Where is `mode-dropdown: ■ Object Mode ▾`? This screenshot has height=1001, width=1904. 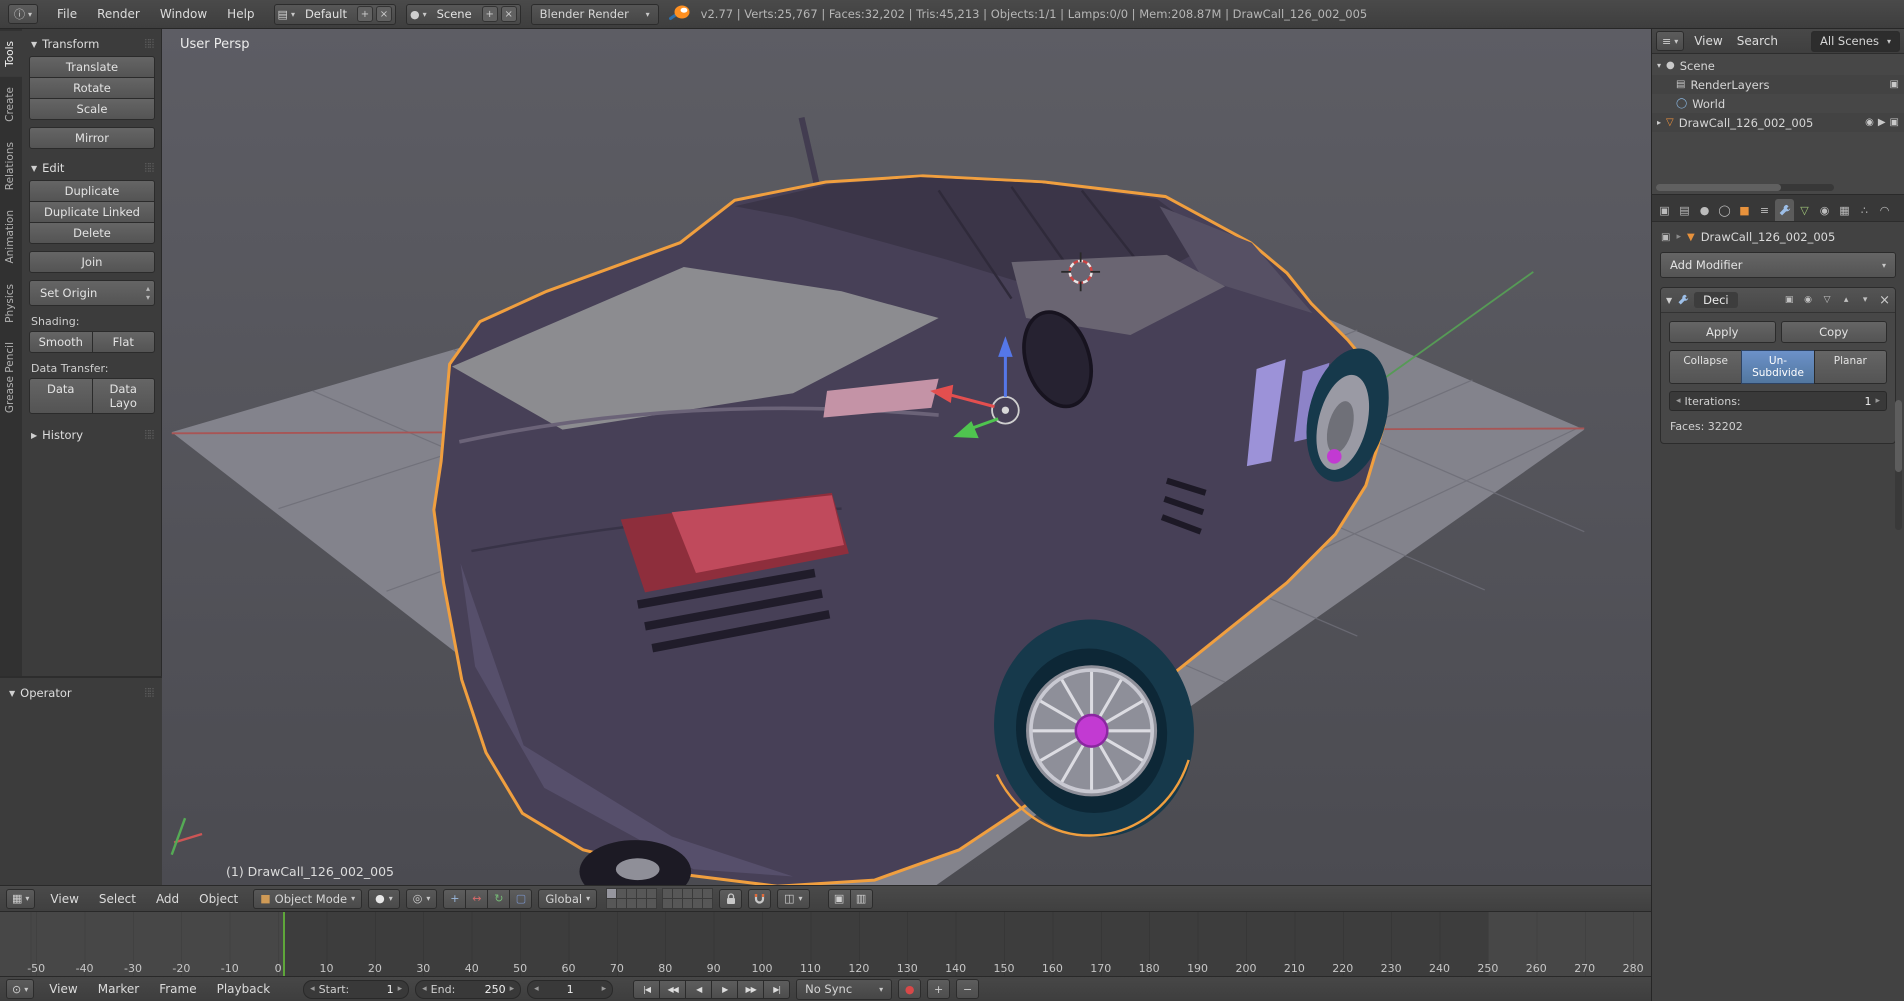
mode-dropdown: ■ Object Mode ▾ is located at coordinates (308, 898).